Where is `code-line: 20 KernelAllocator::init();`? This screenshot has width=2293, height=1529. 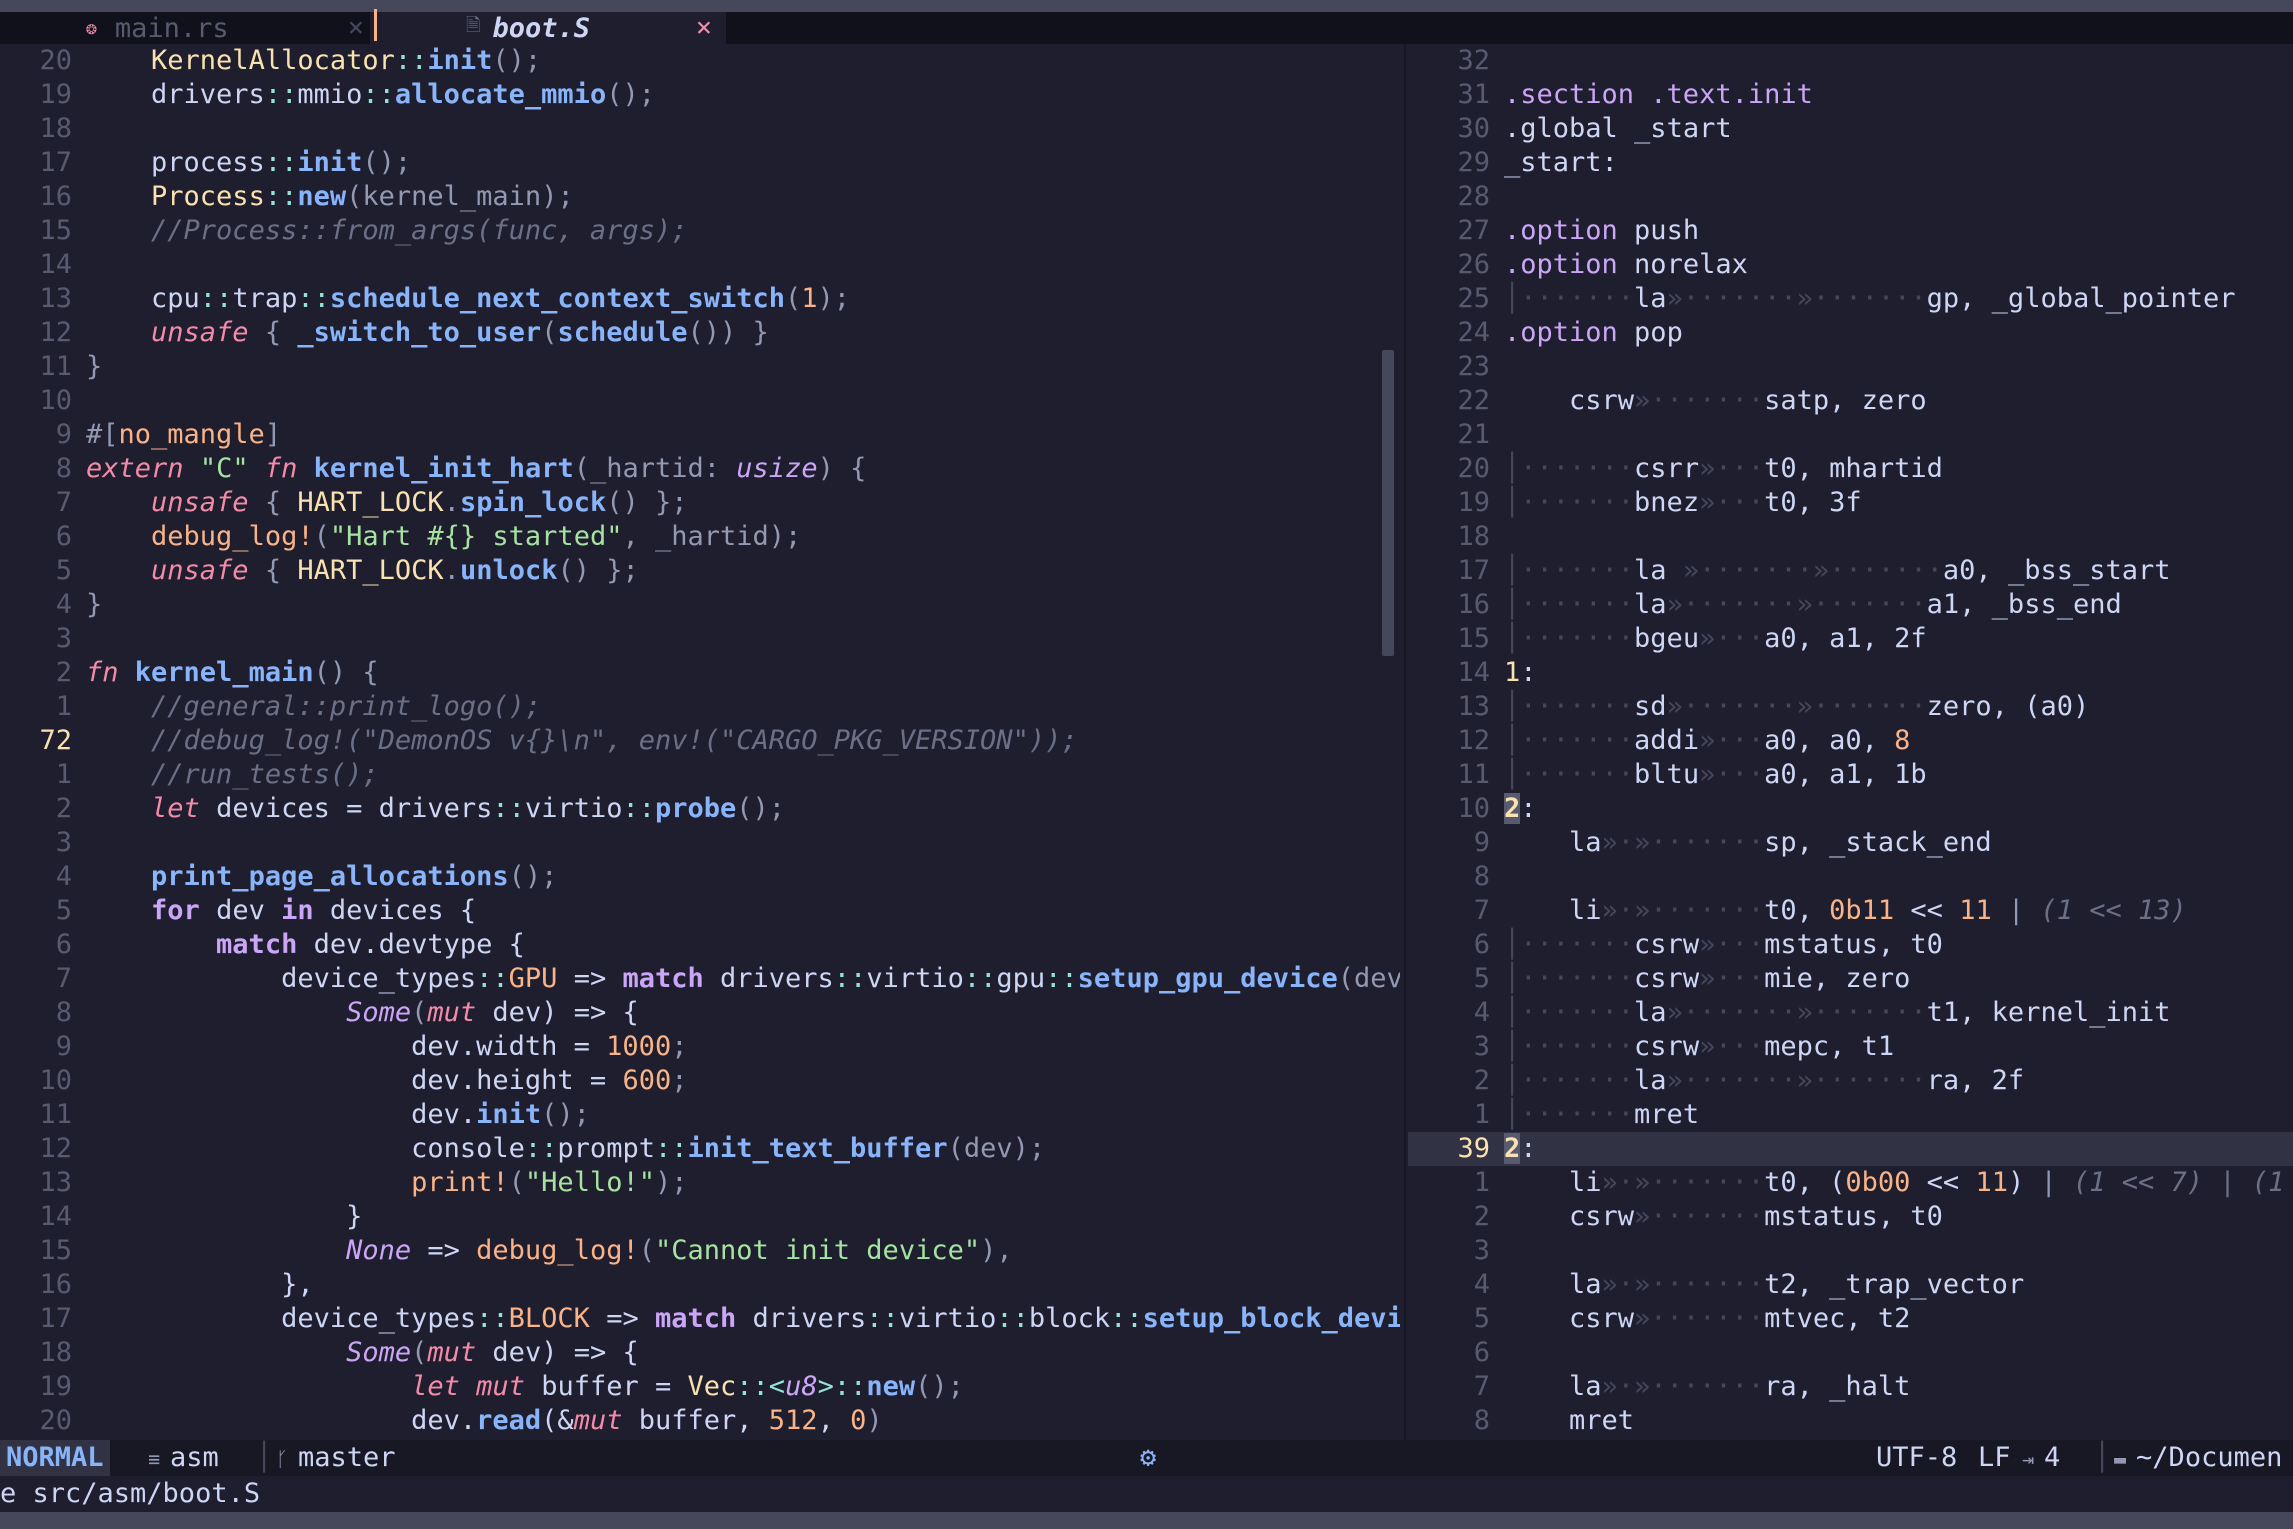
code-line: 20 KernelAllocator::init(); is located at coordinates (700, 61).